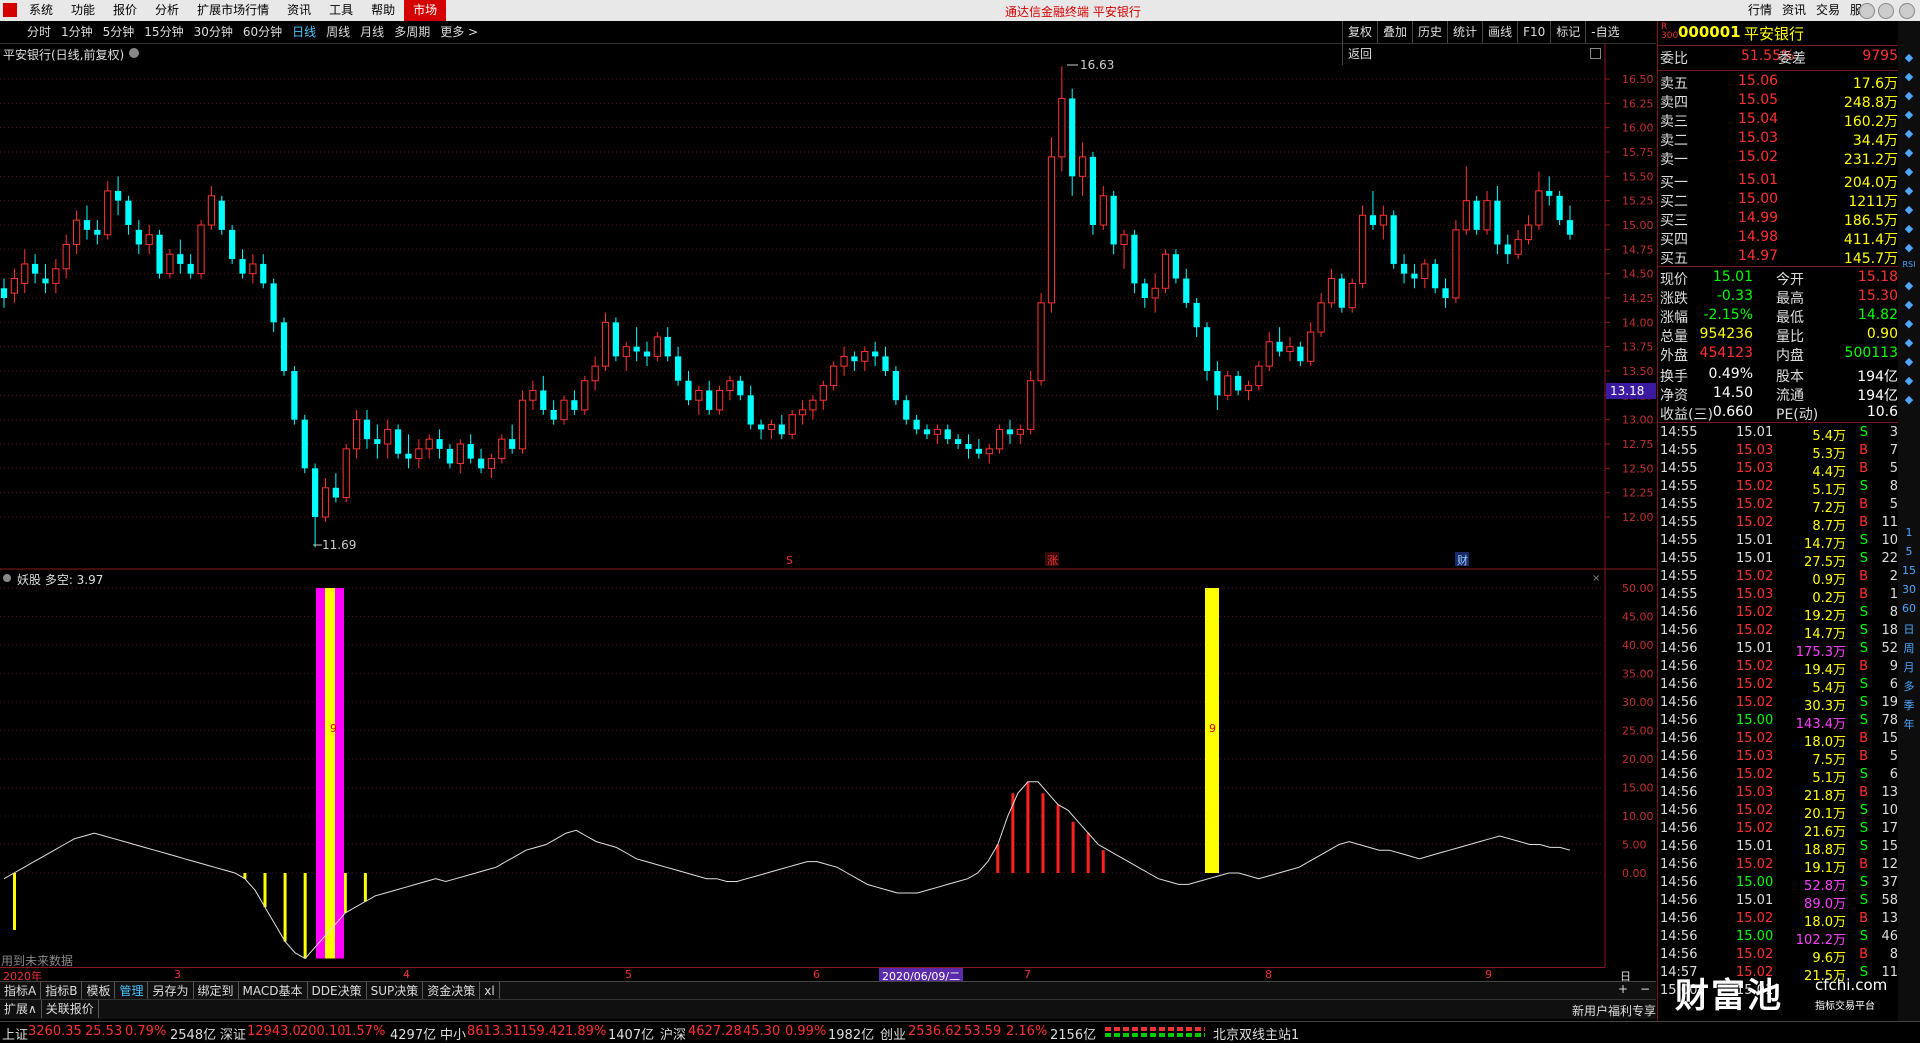 The height and width of the screenshot is (1043, 1920). Describe the element at coordinates (1778, 470) in the screenshot. I see `tick-row: 14:55 15.03 4.4万 B 5` at that location.